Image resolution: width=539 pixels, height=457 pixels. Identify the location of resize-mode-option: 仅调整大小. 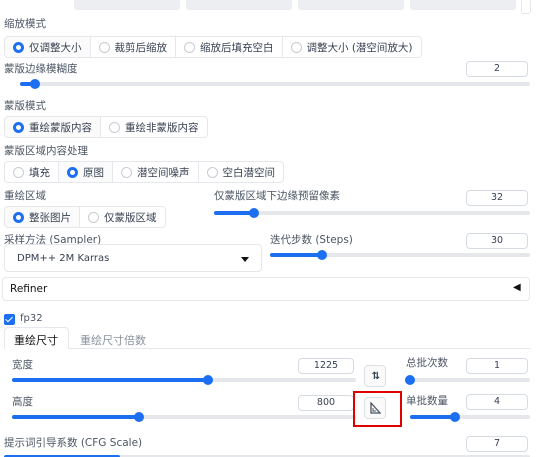
(47, 47).